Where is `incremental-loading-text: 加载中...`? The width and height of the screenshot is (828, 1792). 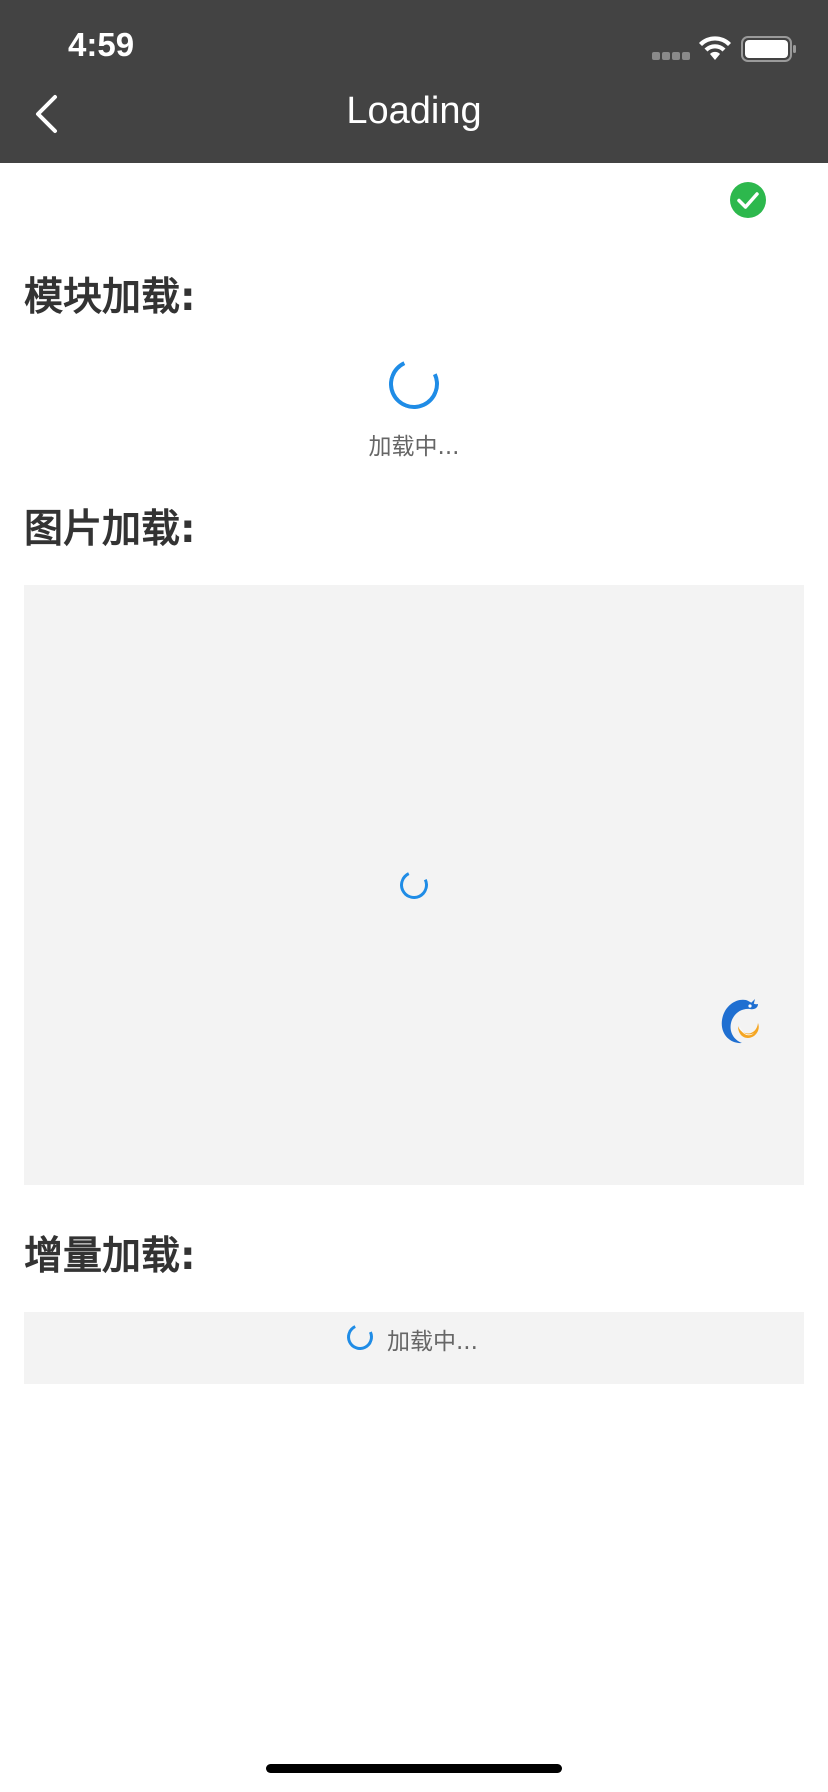 incremental-loading-text: 加载中... is located at coordinates (432, 1342).